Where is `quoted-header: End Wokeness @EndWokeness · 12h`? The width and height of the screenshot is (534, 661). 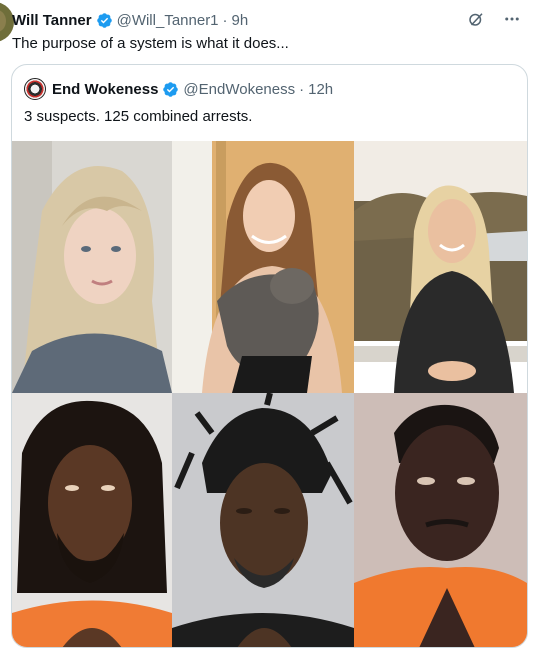 quoted-header: End Wokeness @EndWokeness · 12h is located at coordinates (178, 89).